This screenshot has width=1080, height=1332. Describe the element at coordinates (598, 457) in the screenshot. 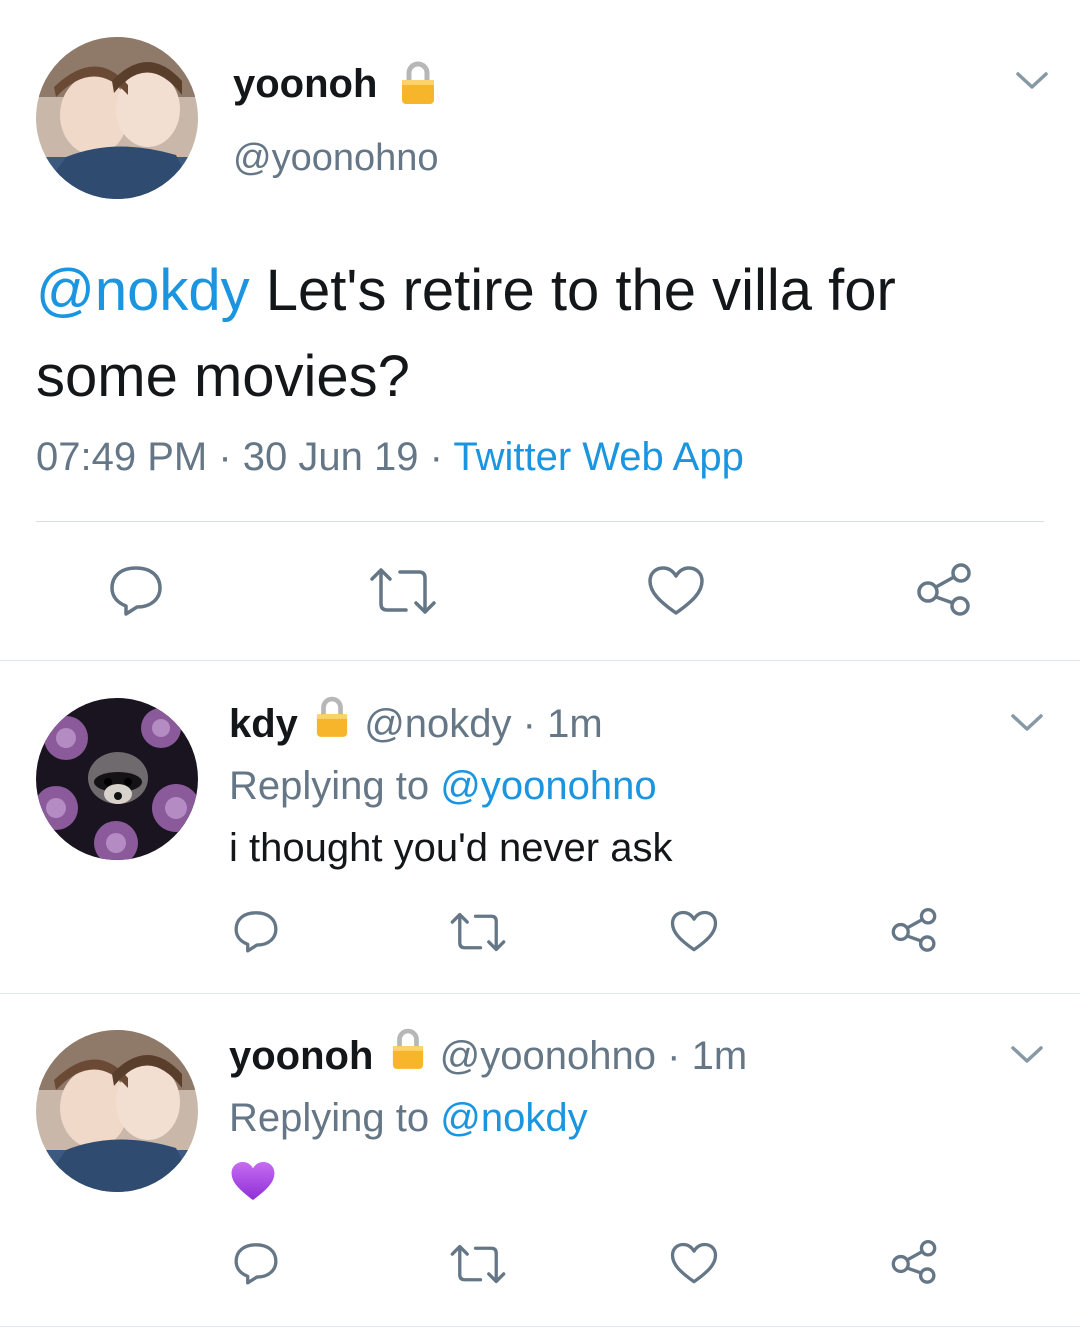

I see `tweet-source-link: Twitter Web App` at that location.